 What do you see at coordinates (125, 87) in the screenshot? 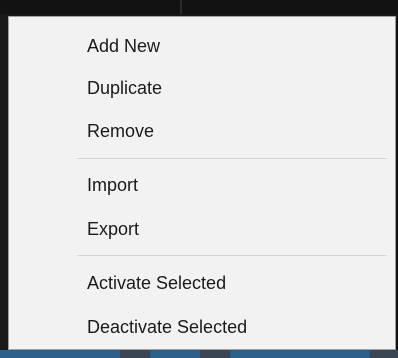
I see `menu-item-label: Duplicate` at bounding box center [125, 87].